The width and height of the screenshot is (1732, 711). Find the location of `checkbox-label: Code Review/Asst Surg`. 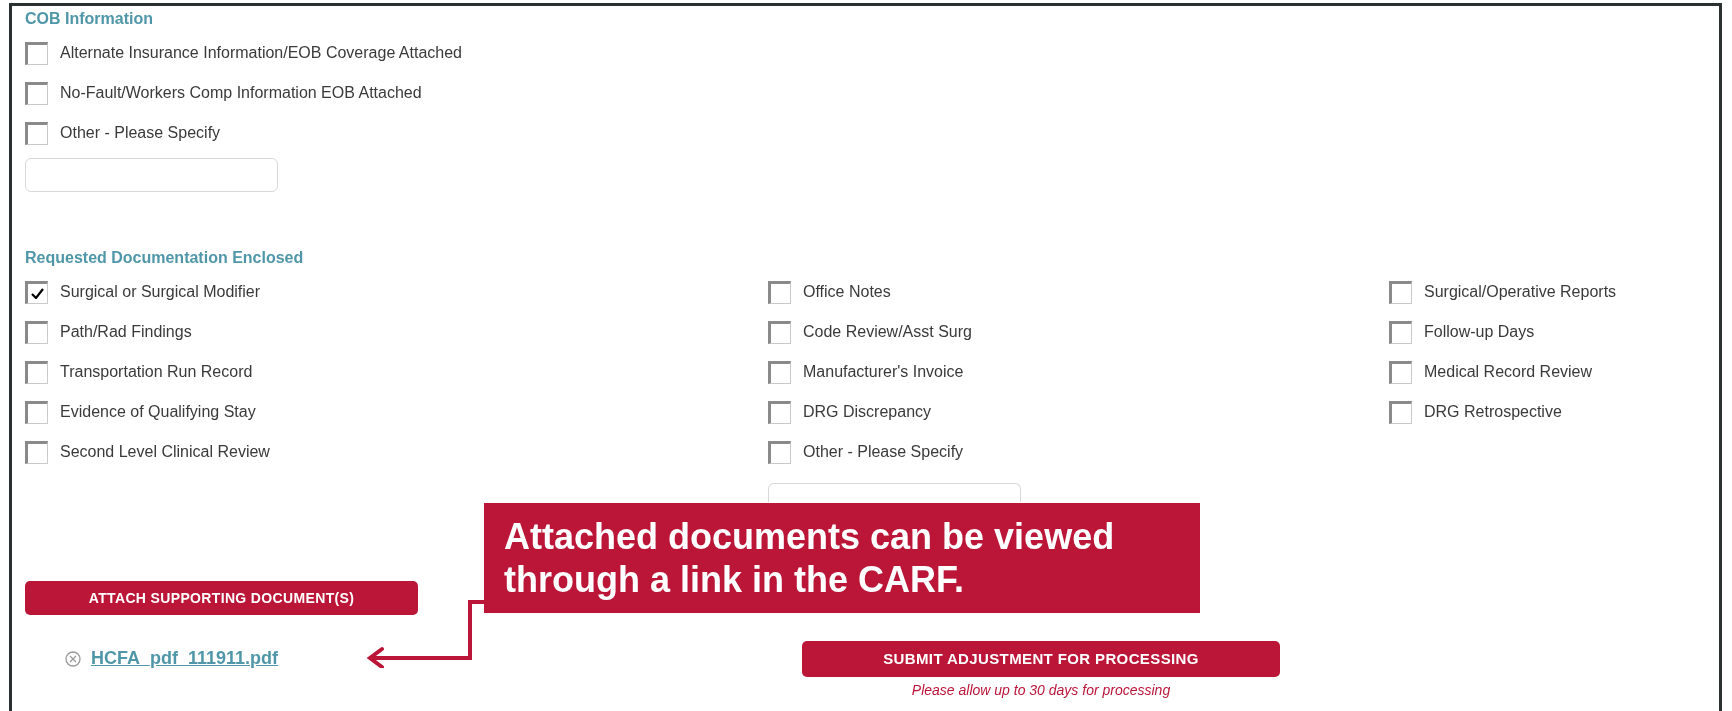

checkbox-label: Code Review/Asst Surg is located at coordinates (887, 332).